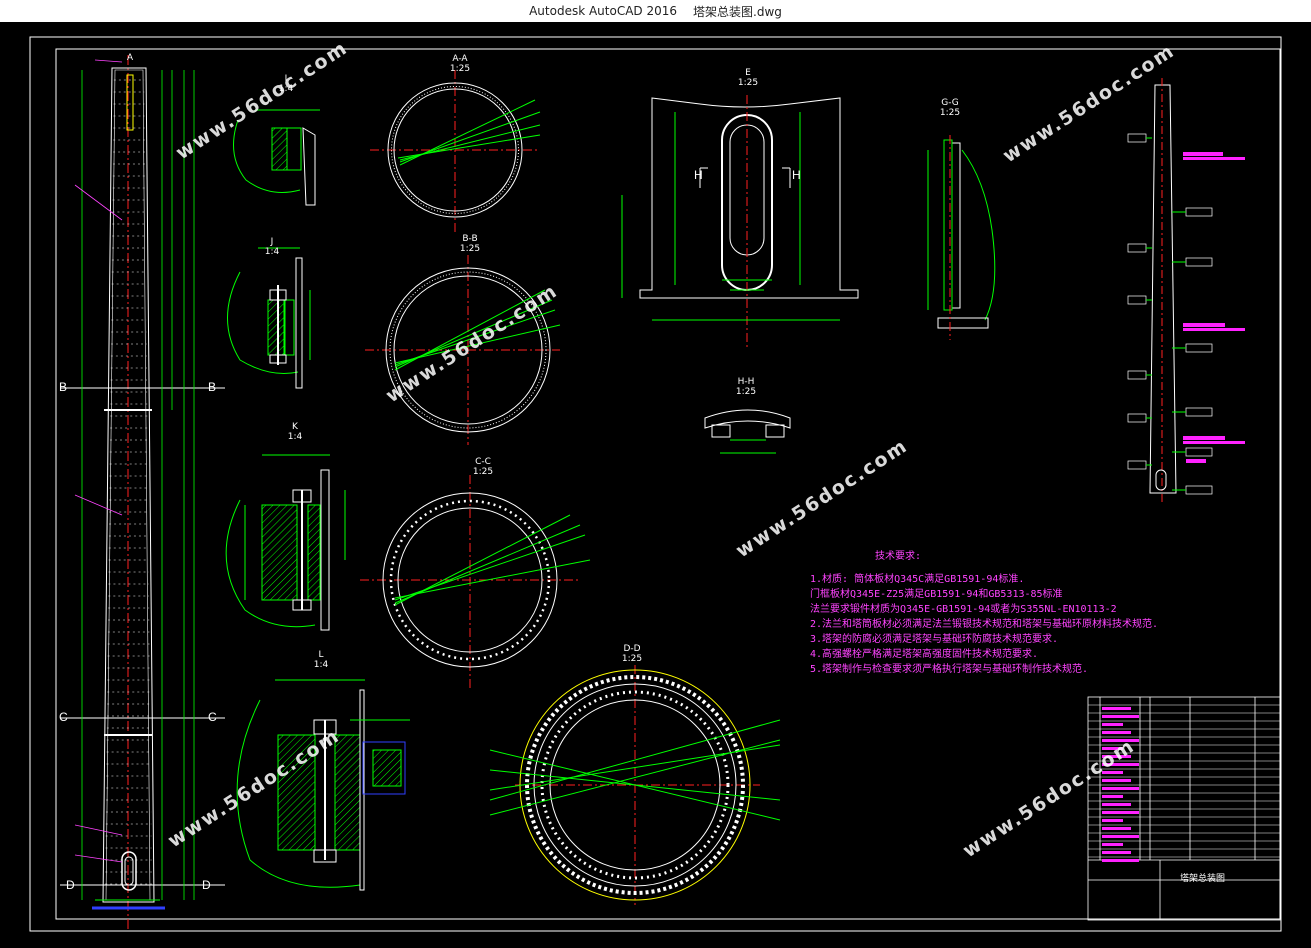 The width and height of the screenshot is (1311, 948). What do you see at coordinates (128, 482) in the screenshot?
I see `tower-ladder` at bounding box center [128, 482].